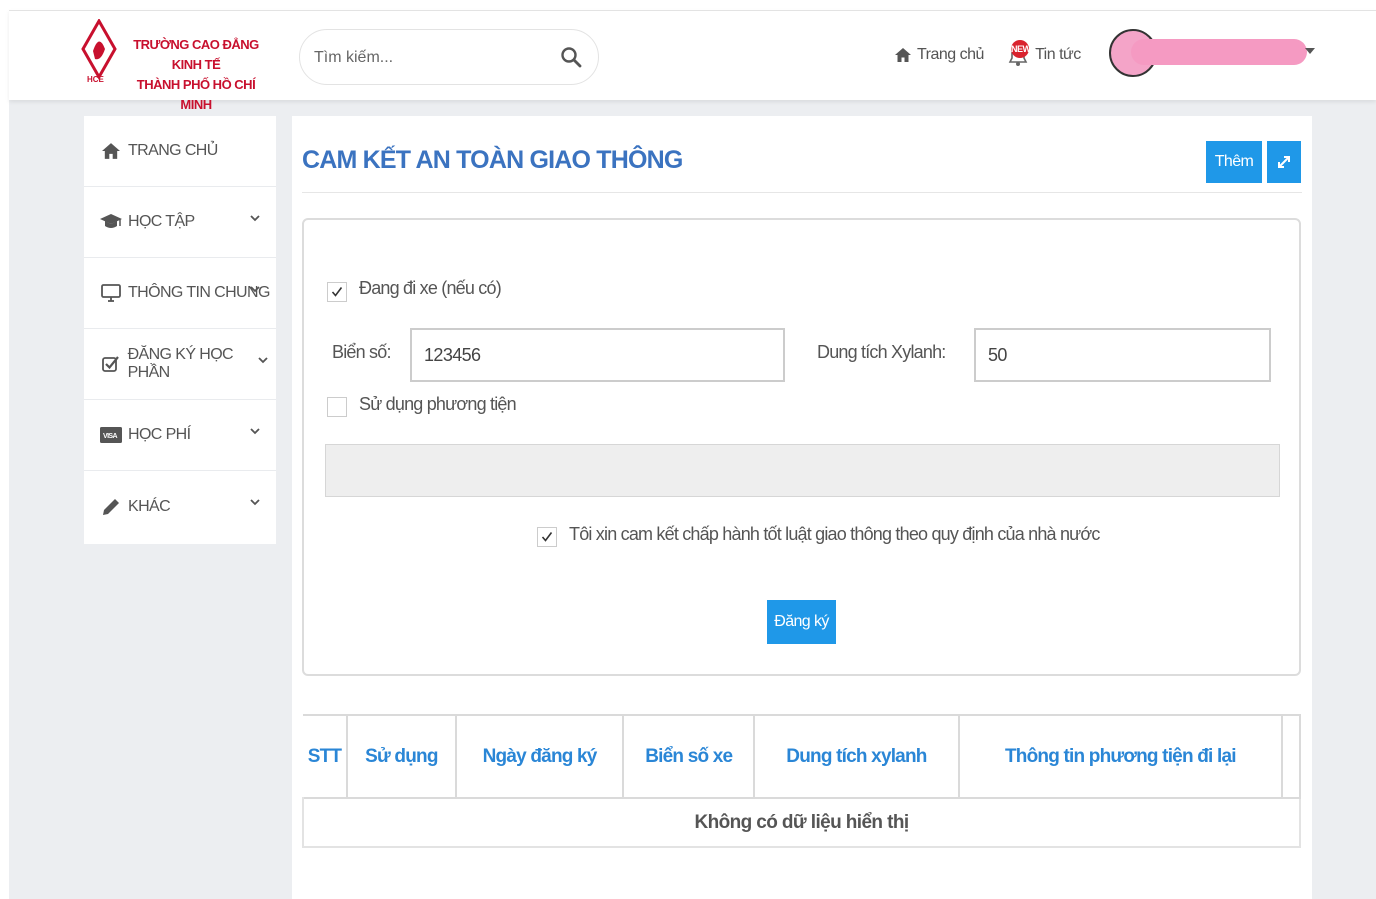 The image size is (1376, 899). Describe the element at coordinates (1058, 54) in the screenshot. I see `nav-news-label: Tin tức` at that location.